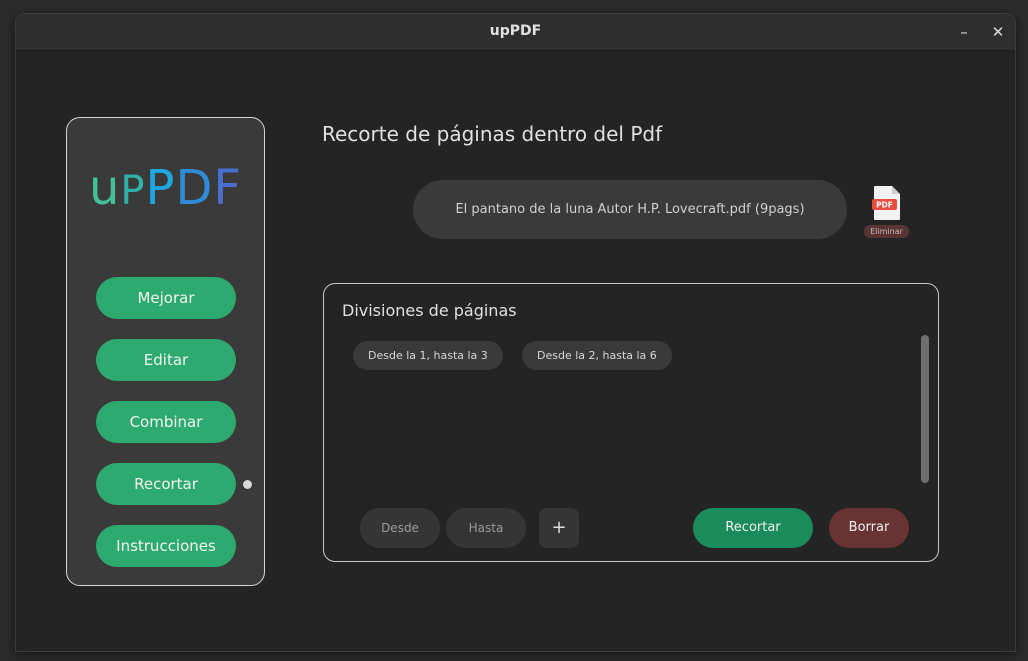  What do you see at coordinates (886, 231) in the screenshot?
I see `delete-file-button: Eliminar` at bounding box center [886, 231].